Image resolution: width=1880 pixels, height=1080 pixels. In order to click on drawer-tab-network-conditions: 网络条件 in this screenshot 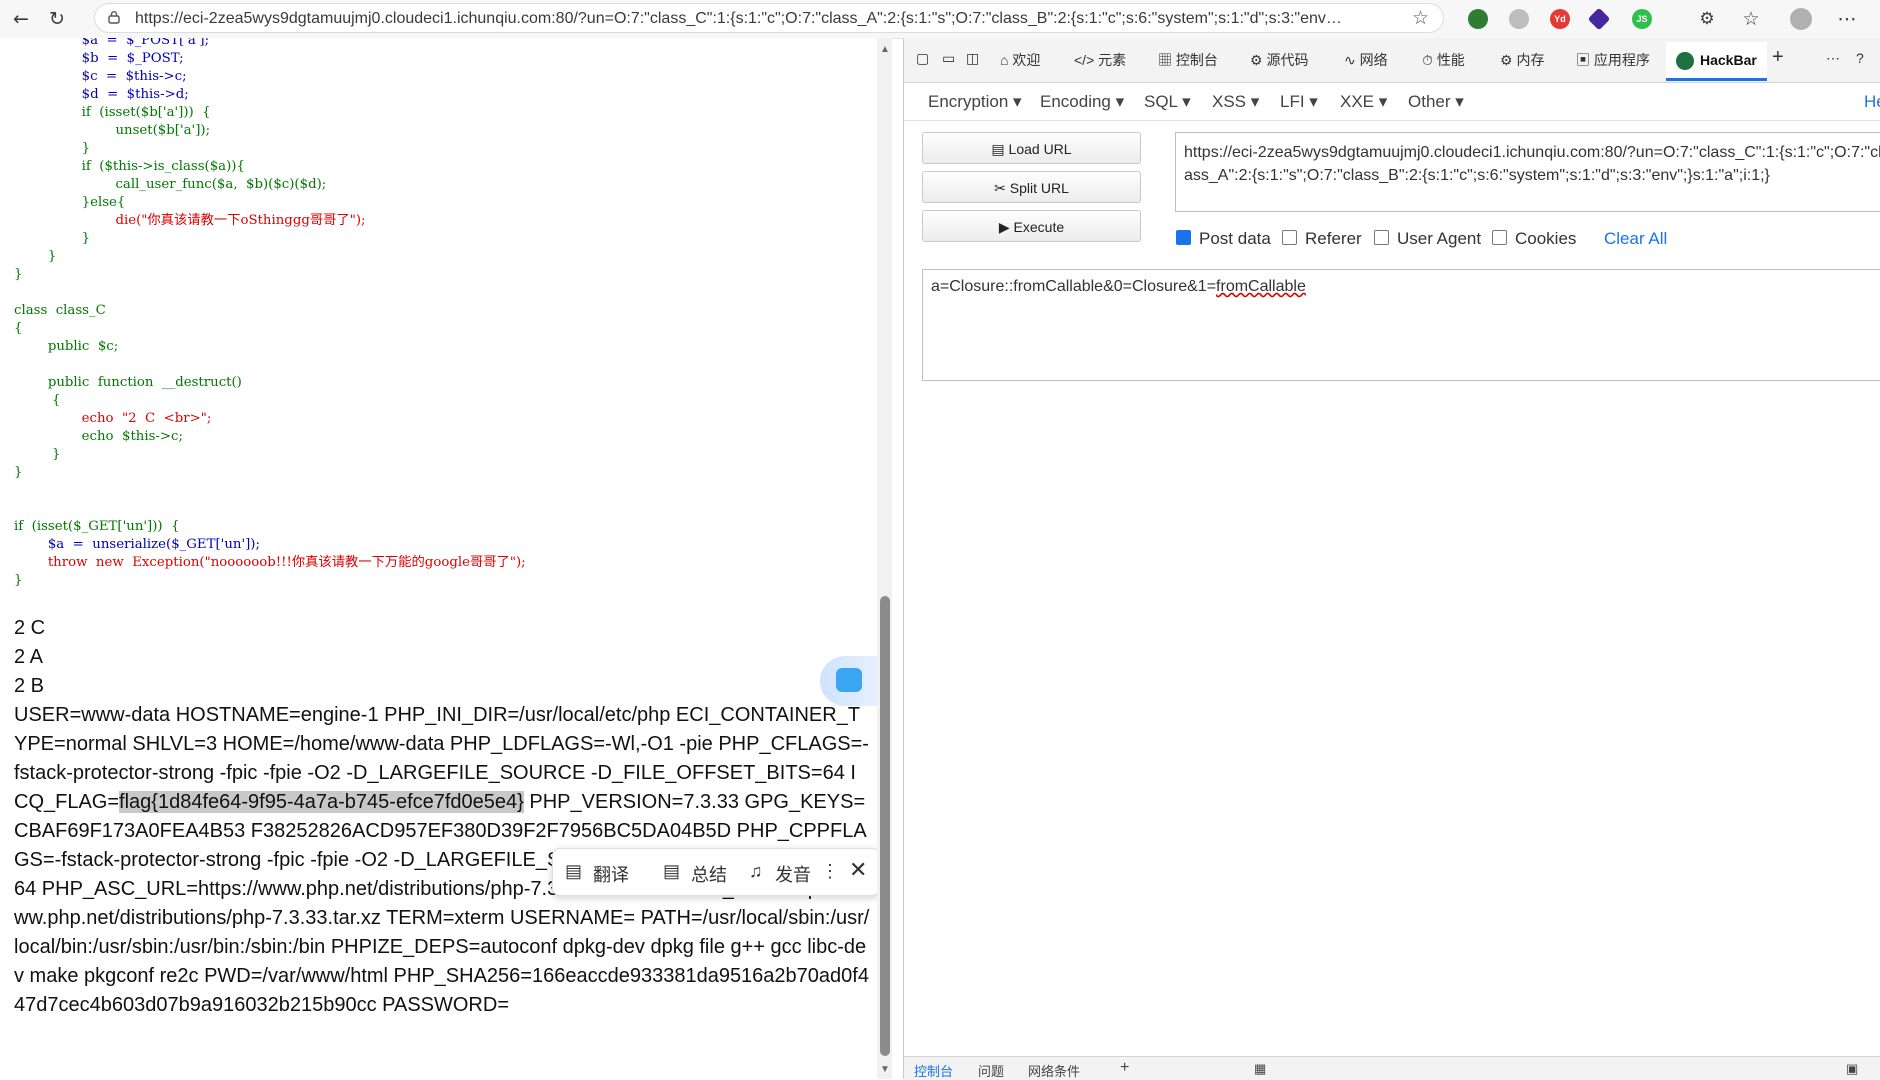, I will do `click(1054, 1070)`.